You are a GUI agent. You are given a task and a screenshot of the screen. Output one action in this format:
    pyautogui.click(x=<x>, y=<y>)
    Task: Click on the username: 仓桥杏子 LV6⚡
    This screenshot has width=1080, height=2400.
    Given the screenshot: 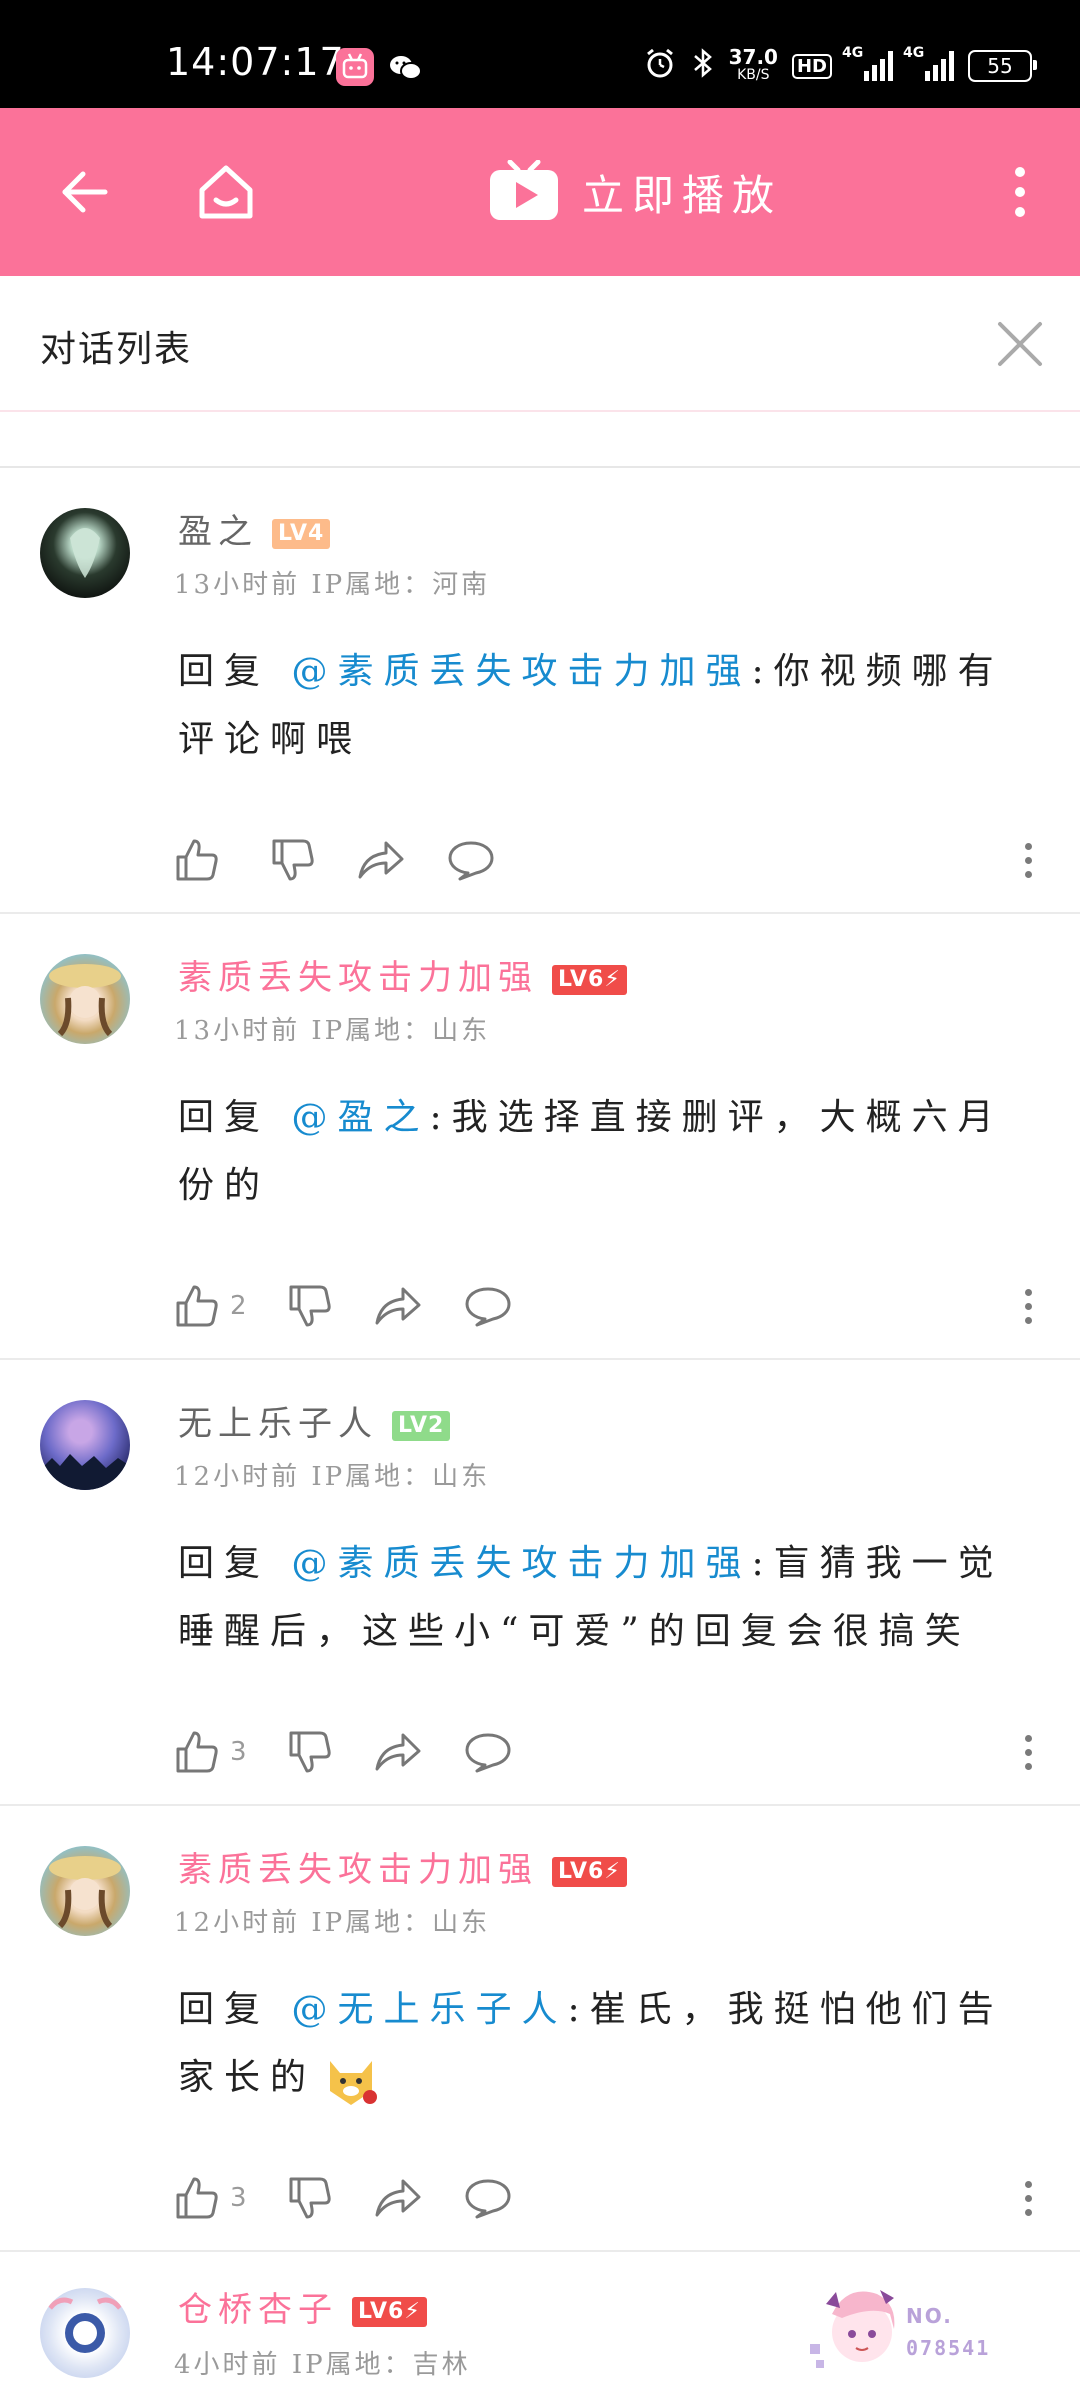 What is the action you would take?
    pyautogui.click(x=302, y=2306)
    